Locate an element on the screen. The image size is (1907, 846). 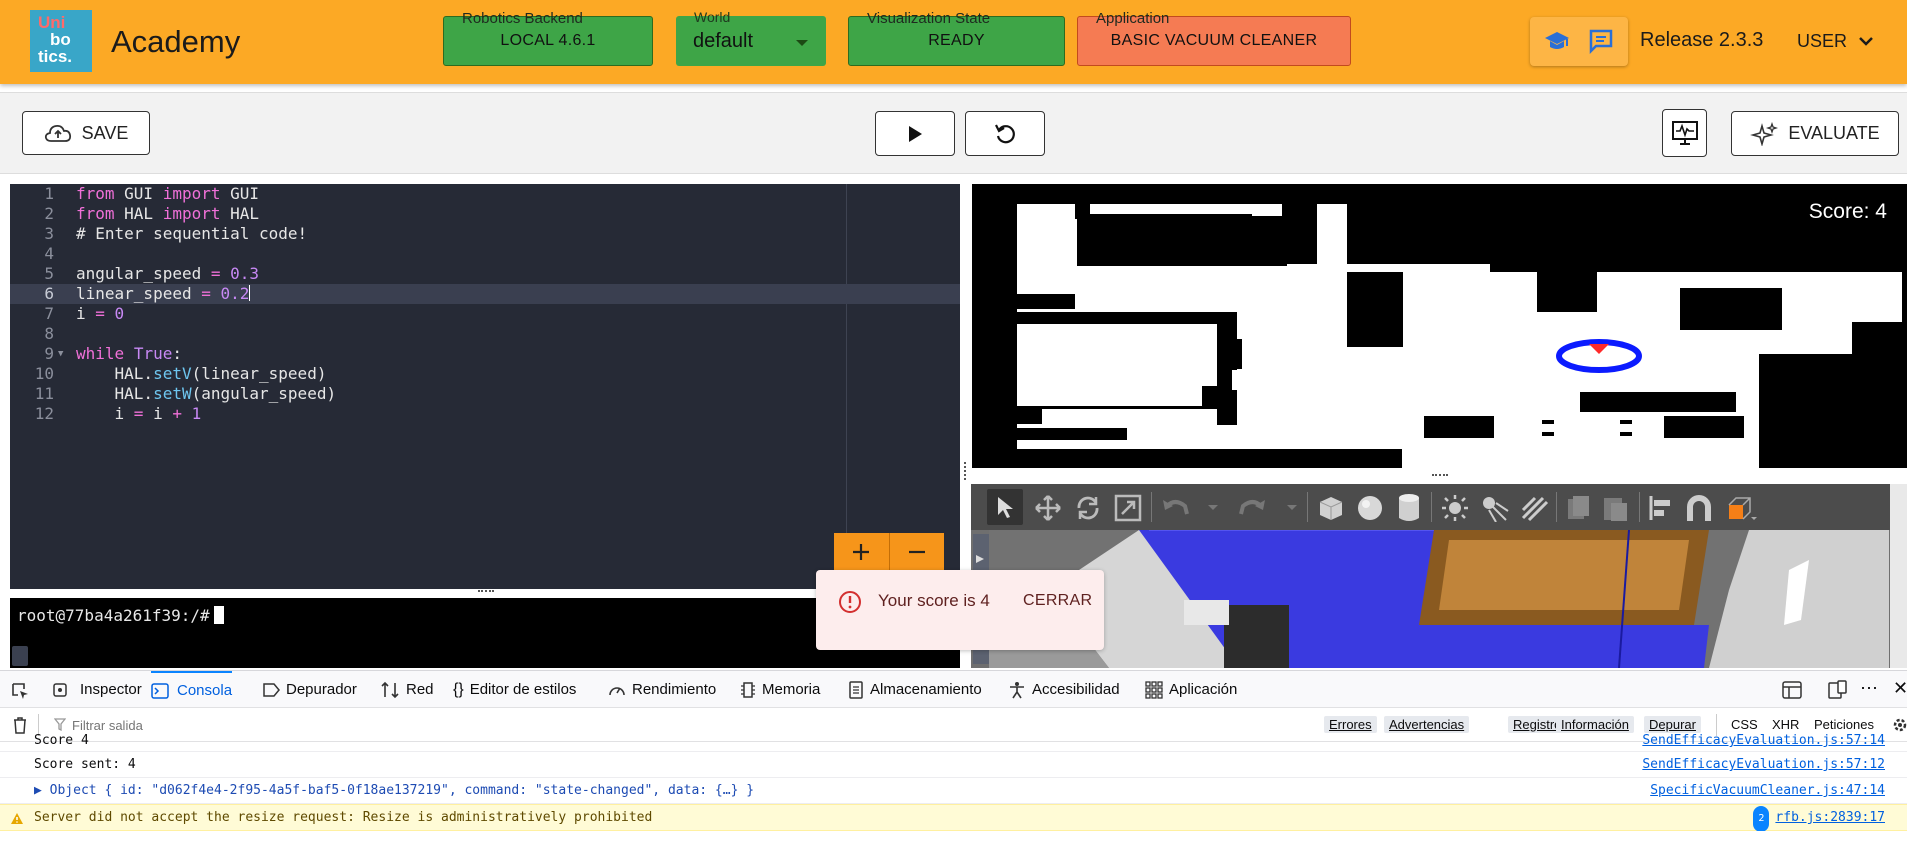
gear-icon is located at coordinates (1899, 725).